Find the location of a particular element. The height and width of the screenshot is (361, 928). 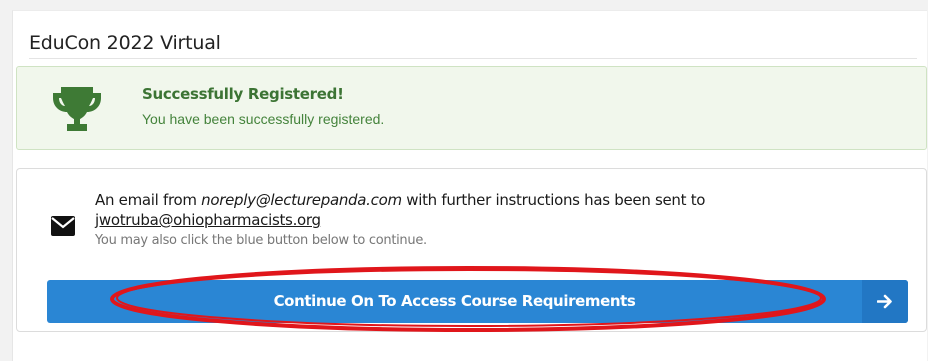

email-prefix: An email from is located at coordinates (148, 200).